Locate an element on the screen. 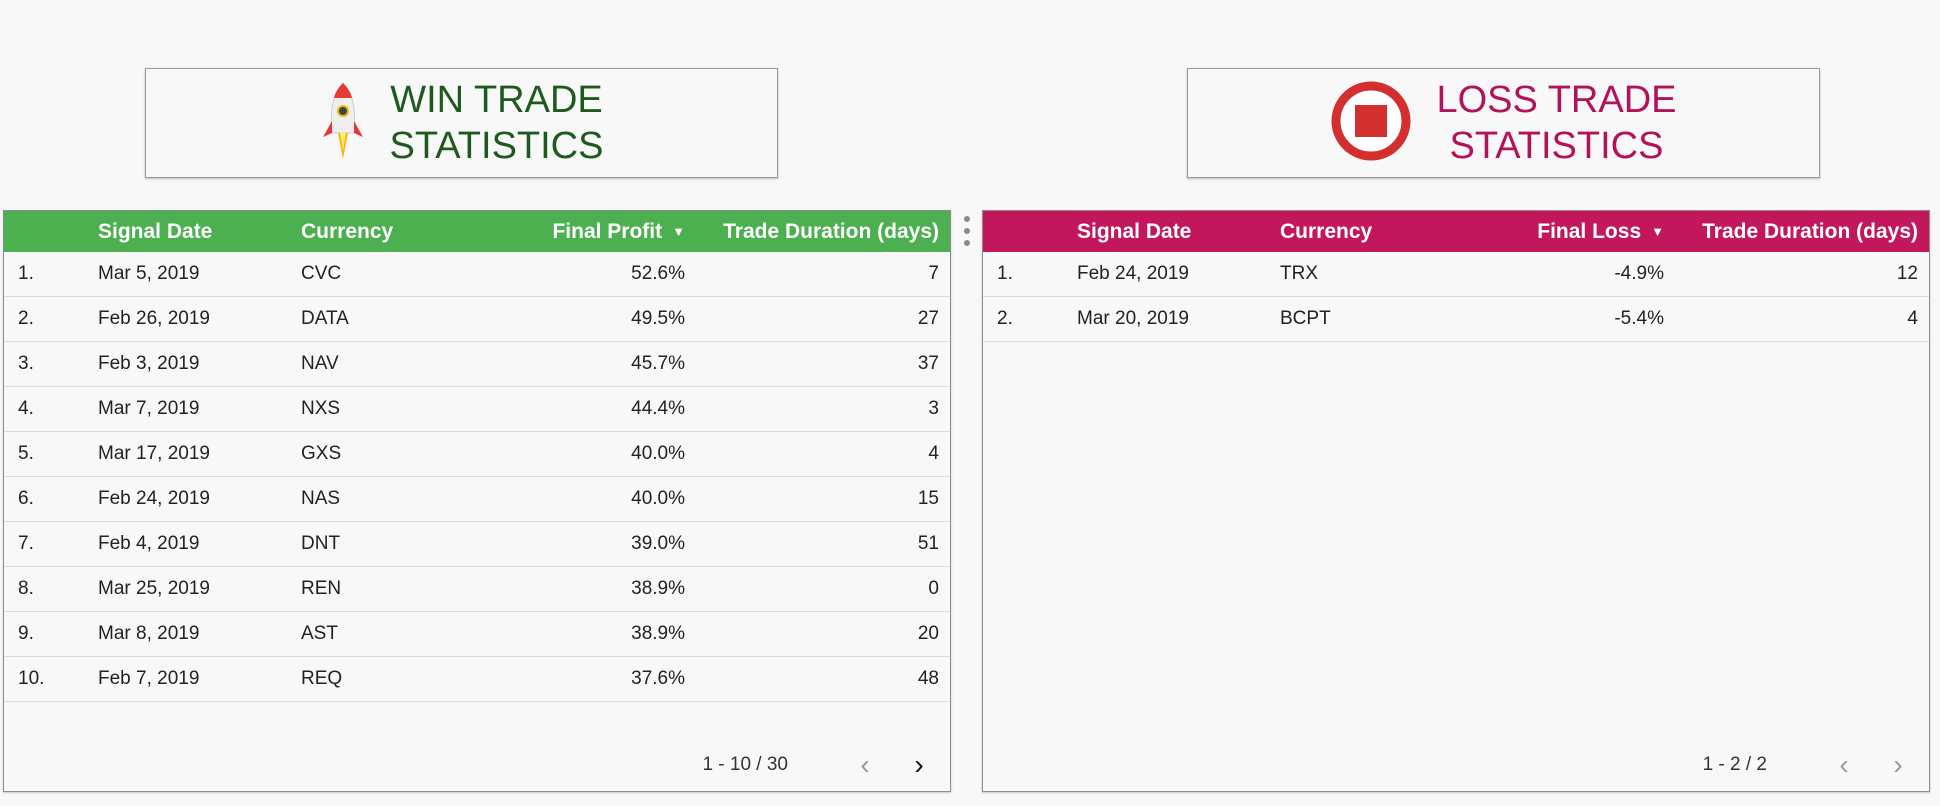 Image resolution: width=1940 pixels, height=806 pixels. table-row: 9. Mar 8, 2019 AST 38.9% 20 is located at coordinates (477, 634).